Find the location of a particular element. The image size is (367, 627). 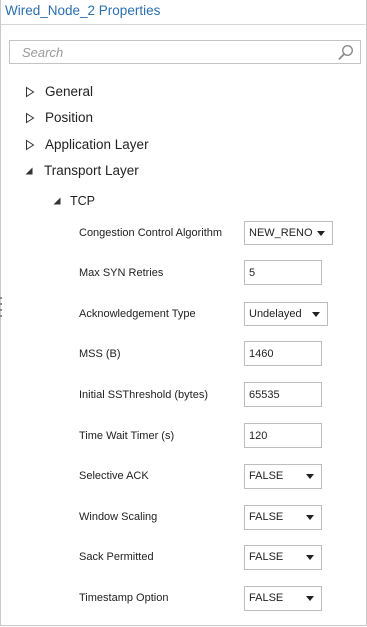

sack-permitted-label: Sack Permitted is located at coordinates (116, 557).